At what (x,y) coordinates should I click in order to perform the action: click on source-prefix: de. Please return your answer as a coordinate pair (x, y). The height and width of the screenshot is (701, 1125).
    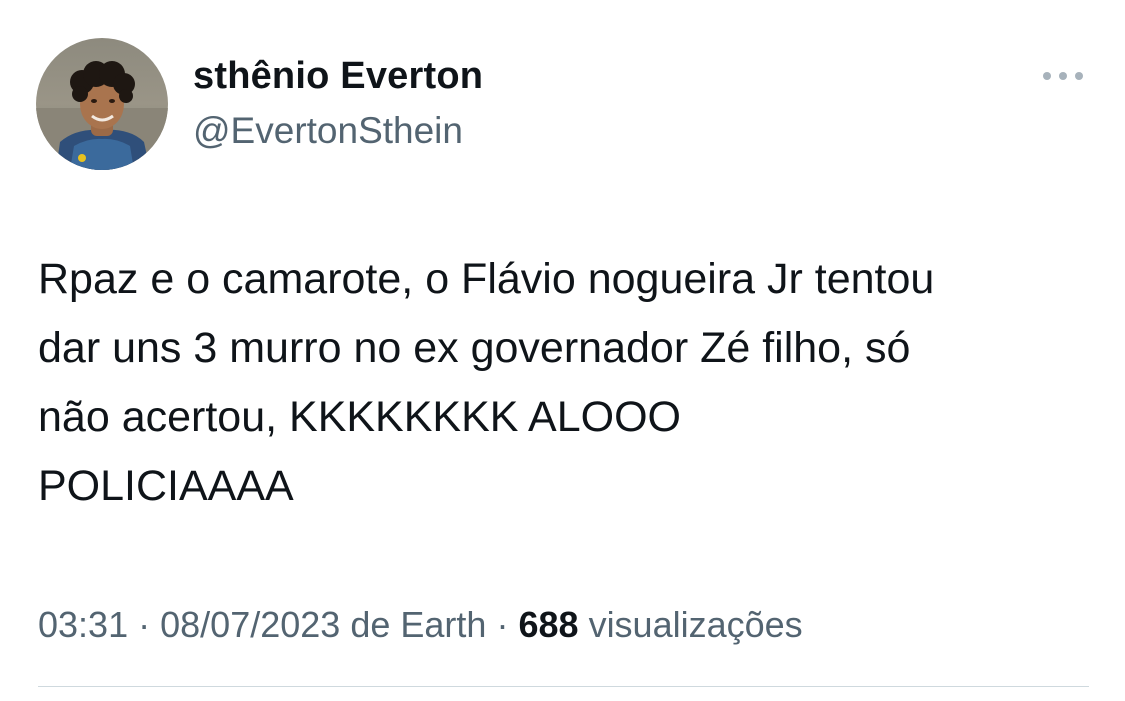
    Looking at the image, I should click on (370, 624).